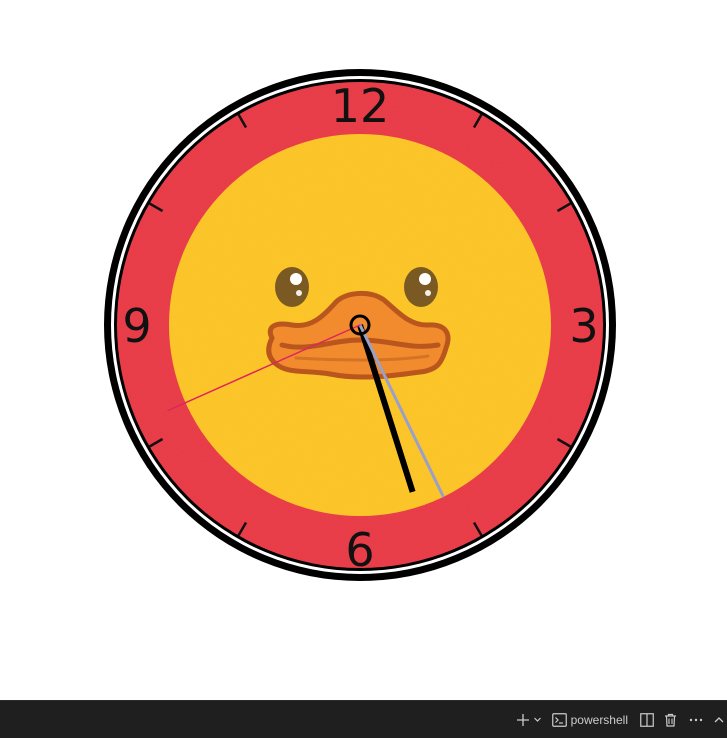 This screenshot has width=727, height=738. Describe the element at coordinates (360, 106) in the screenshot. I see `numeral-12: 12` at that location.